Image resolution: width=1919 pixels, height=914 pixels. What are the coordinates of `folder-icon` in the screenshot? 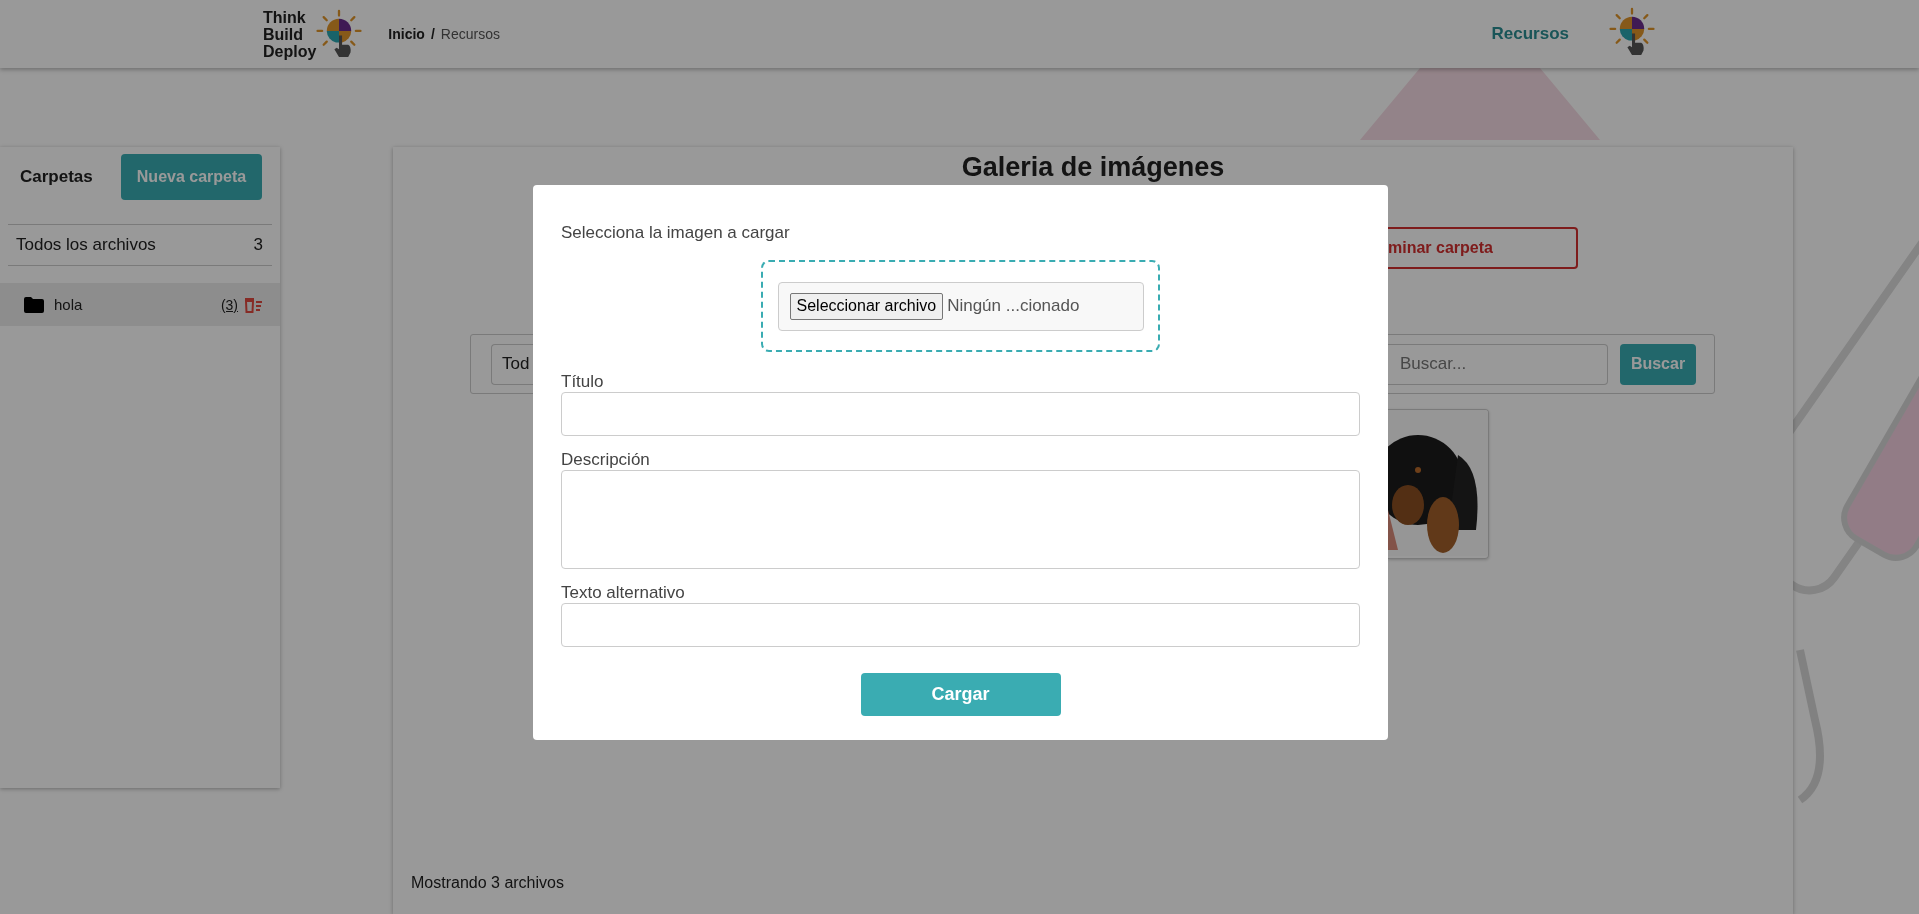 It's located at (34, 304).